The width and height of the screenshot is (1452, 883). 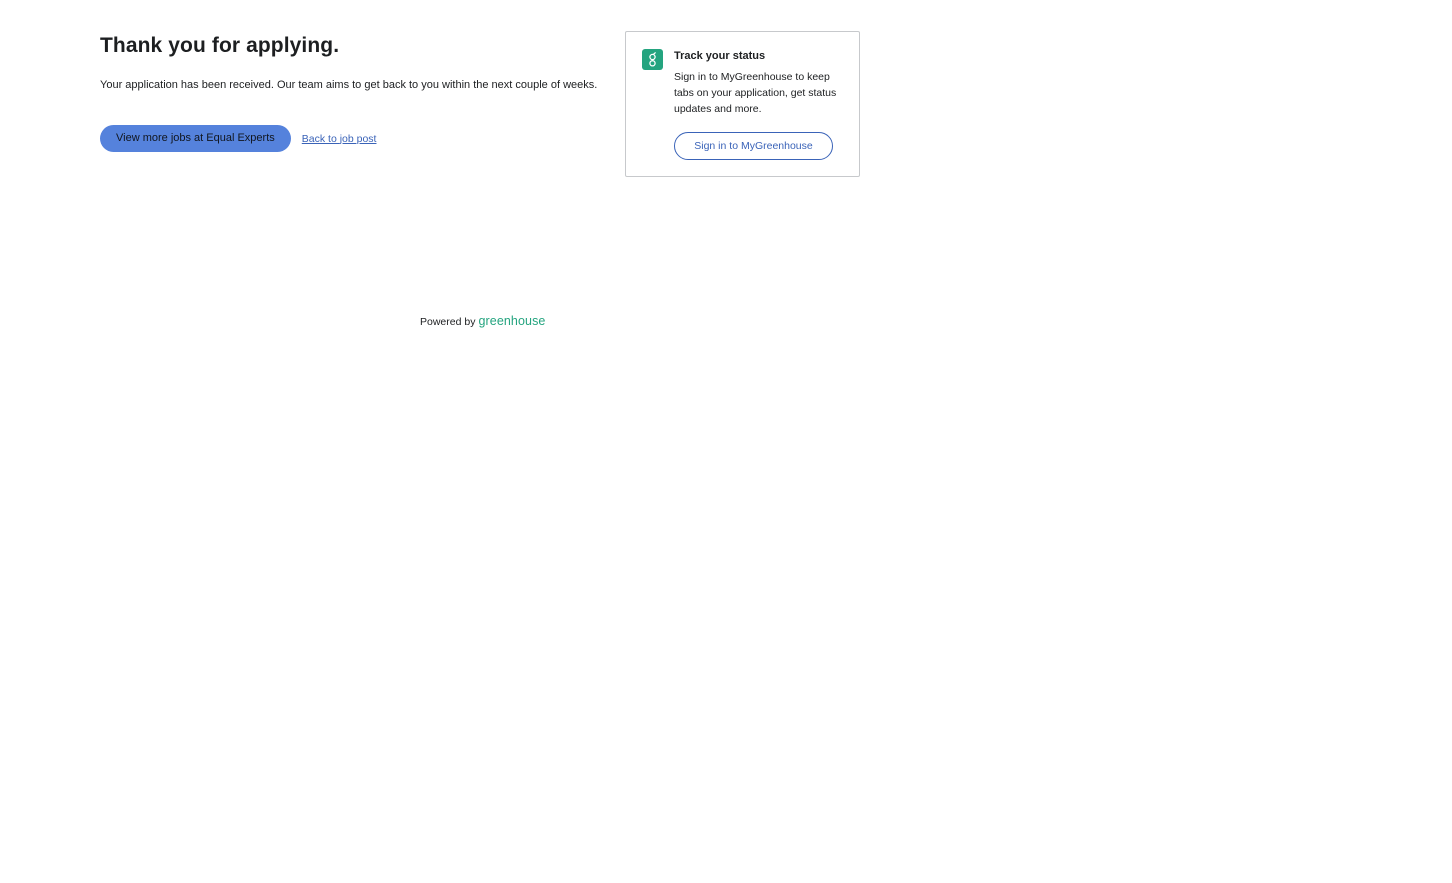 What do you see at coordinates (720, 56) in the screenshot?
I see `track-status-title: Track your status` at bounding box center [720, 56].